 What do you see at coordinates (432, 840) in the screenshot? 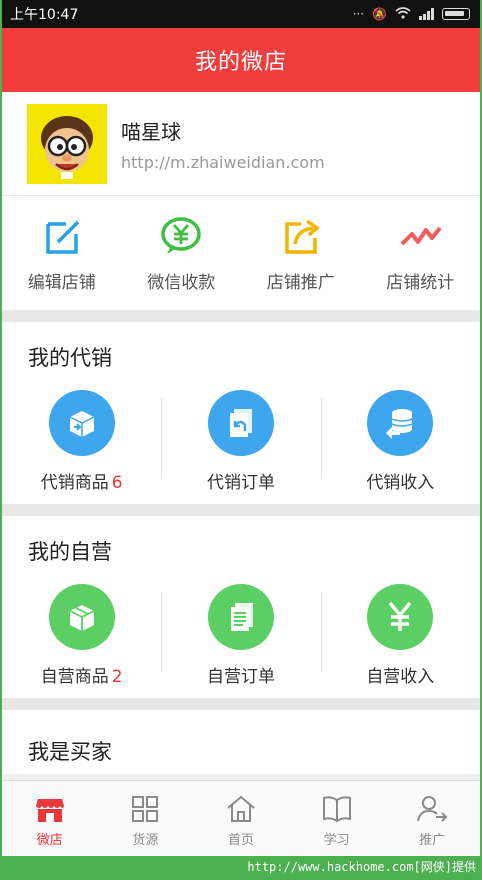
I see `tab-label: 推广` at bounding box center [432, 840].